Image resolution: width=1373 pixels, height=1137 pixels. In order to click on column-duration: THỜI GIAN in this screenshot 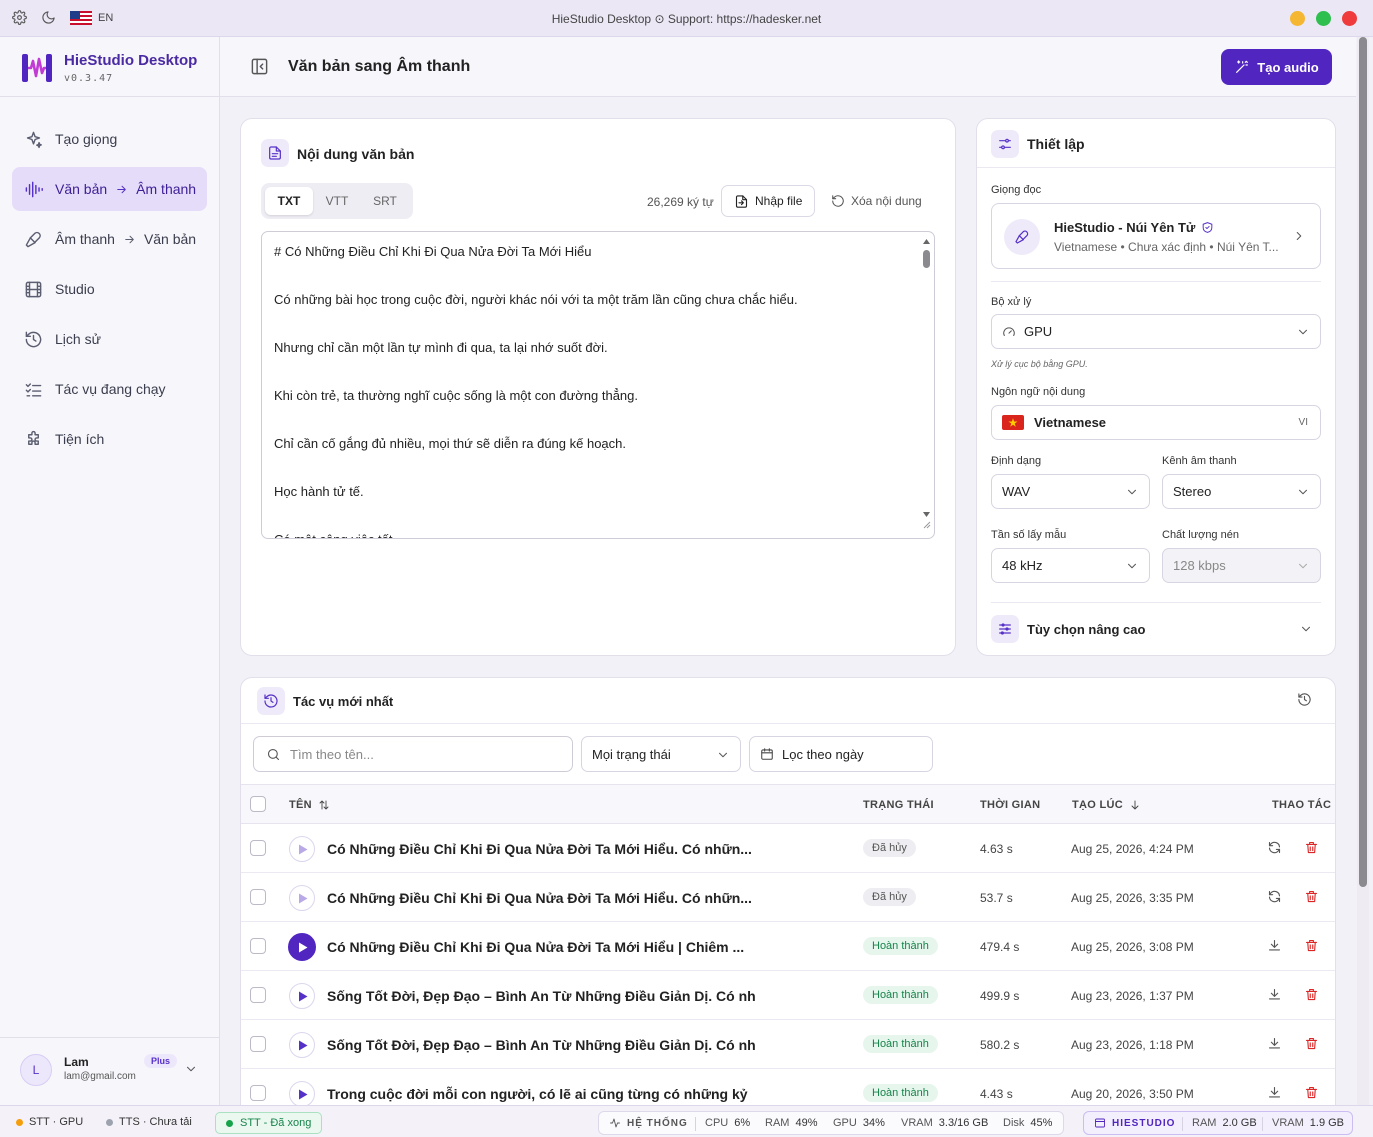, I will do `click(1010, 805)`.